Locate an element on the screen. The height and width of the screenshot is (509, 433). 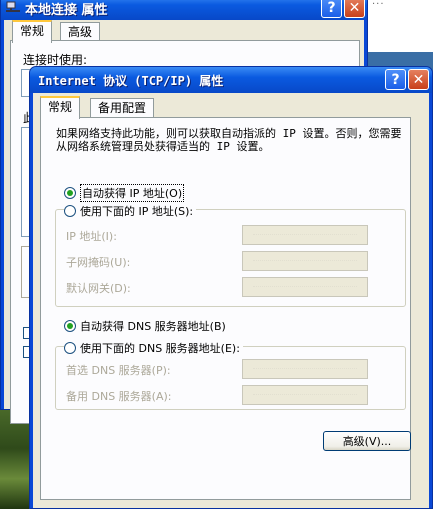
back-close-button: ✕ is located at coordinates (354, 9).